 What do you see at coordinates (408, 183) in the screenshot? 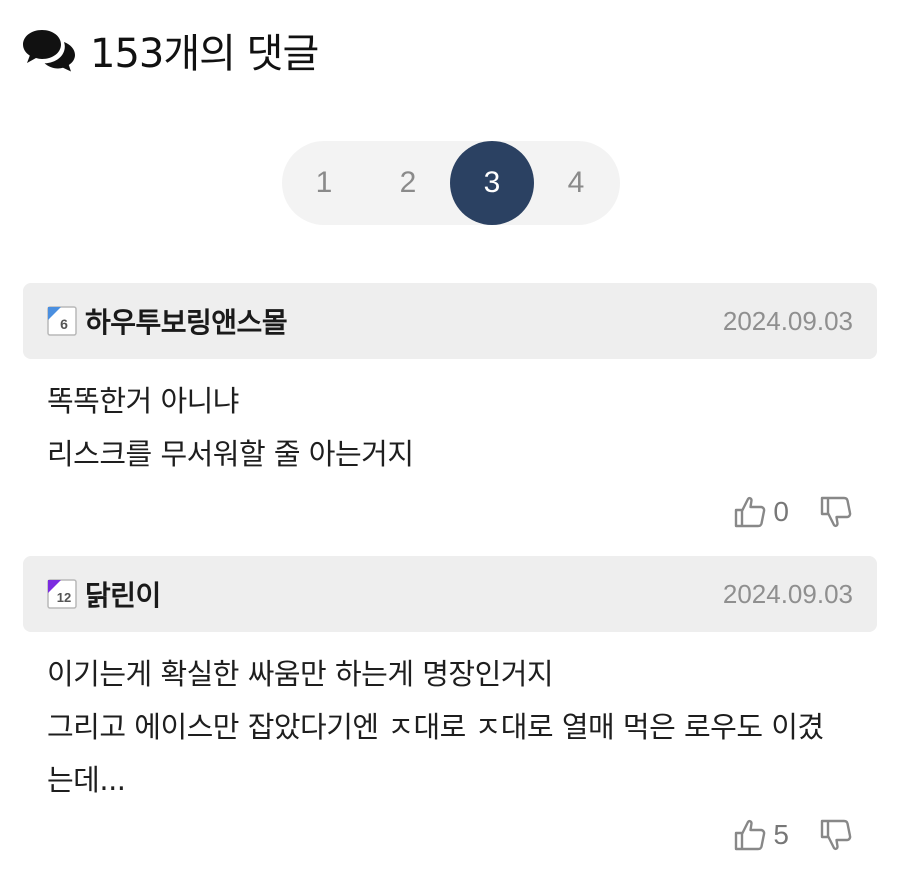
I see `page-2-button: 2` at bounding box center [408, 183].